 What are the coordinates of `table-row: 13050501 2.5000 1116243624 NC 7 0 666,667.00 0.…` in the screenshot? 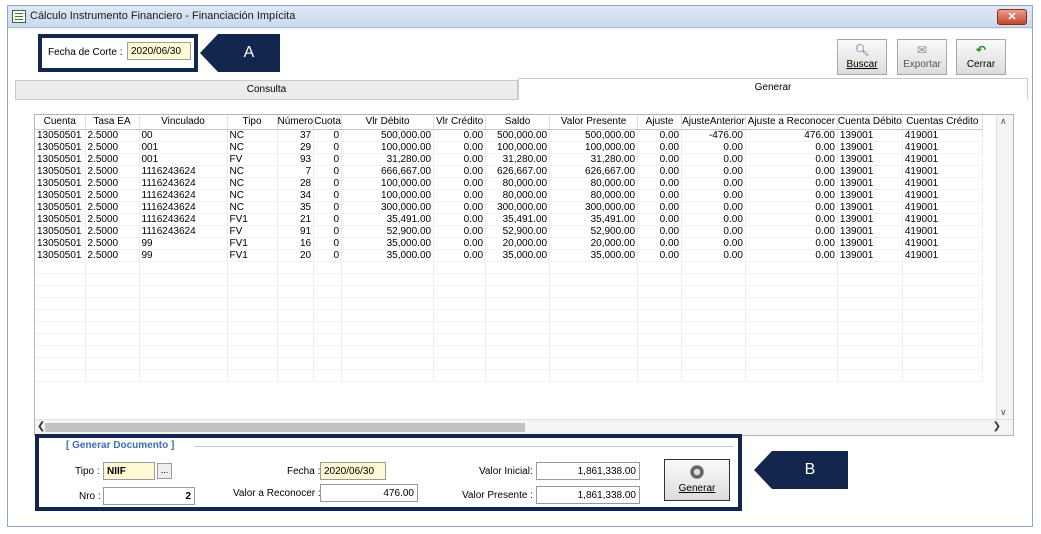 It's located at (509, 171).